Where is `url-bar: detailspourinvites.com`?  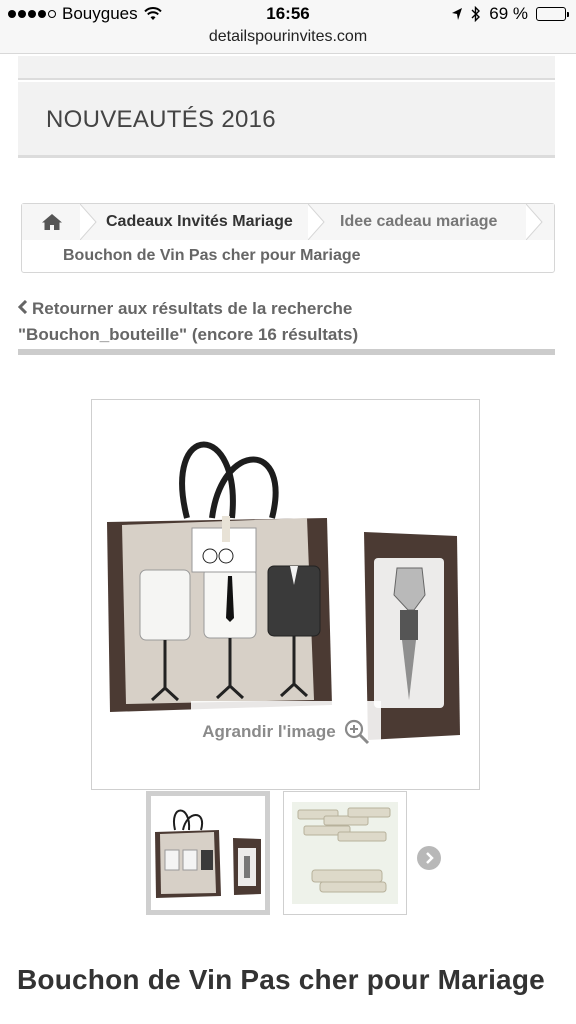
url-bar: detailspourinvites.com is located at coordinates (288, 40).